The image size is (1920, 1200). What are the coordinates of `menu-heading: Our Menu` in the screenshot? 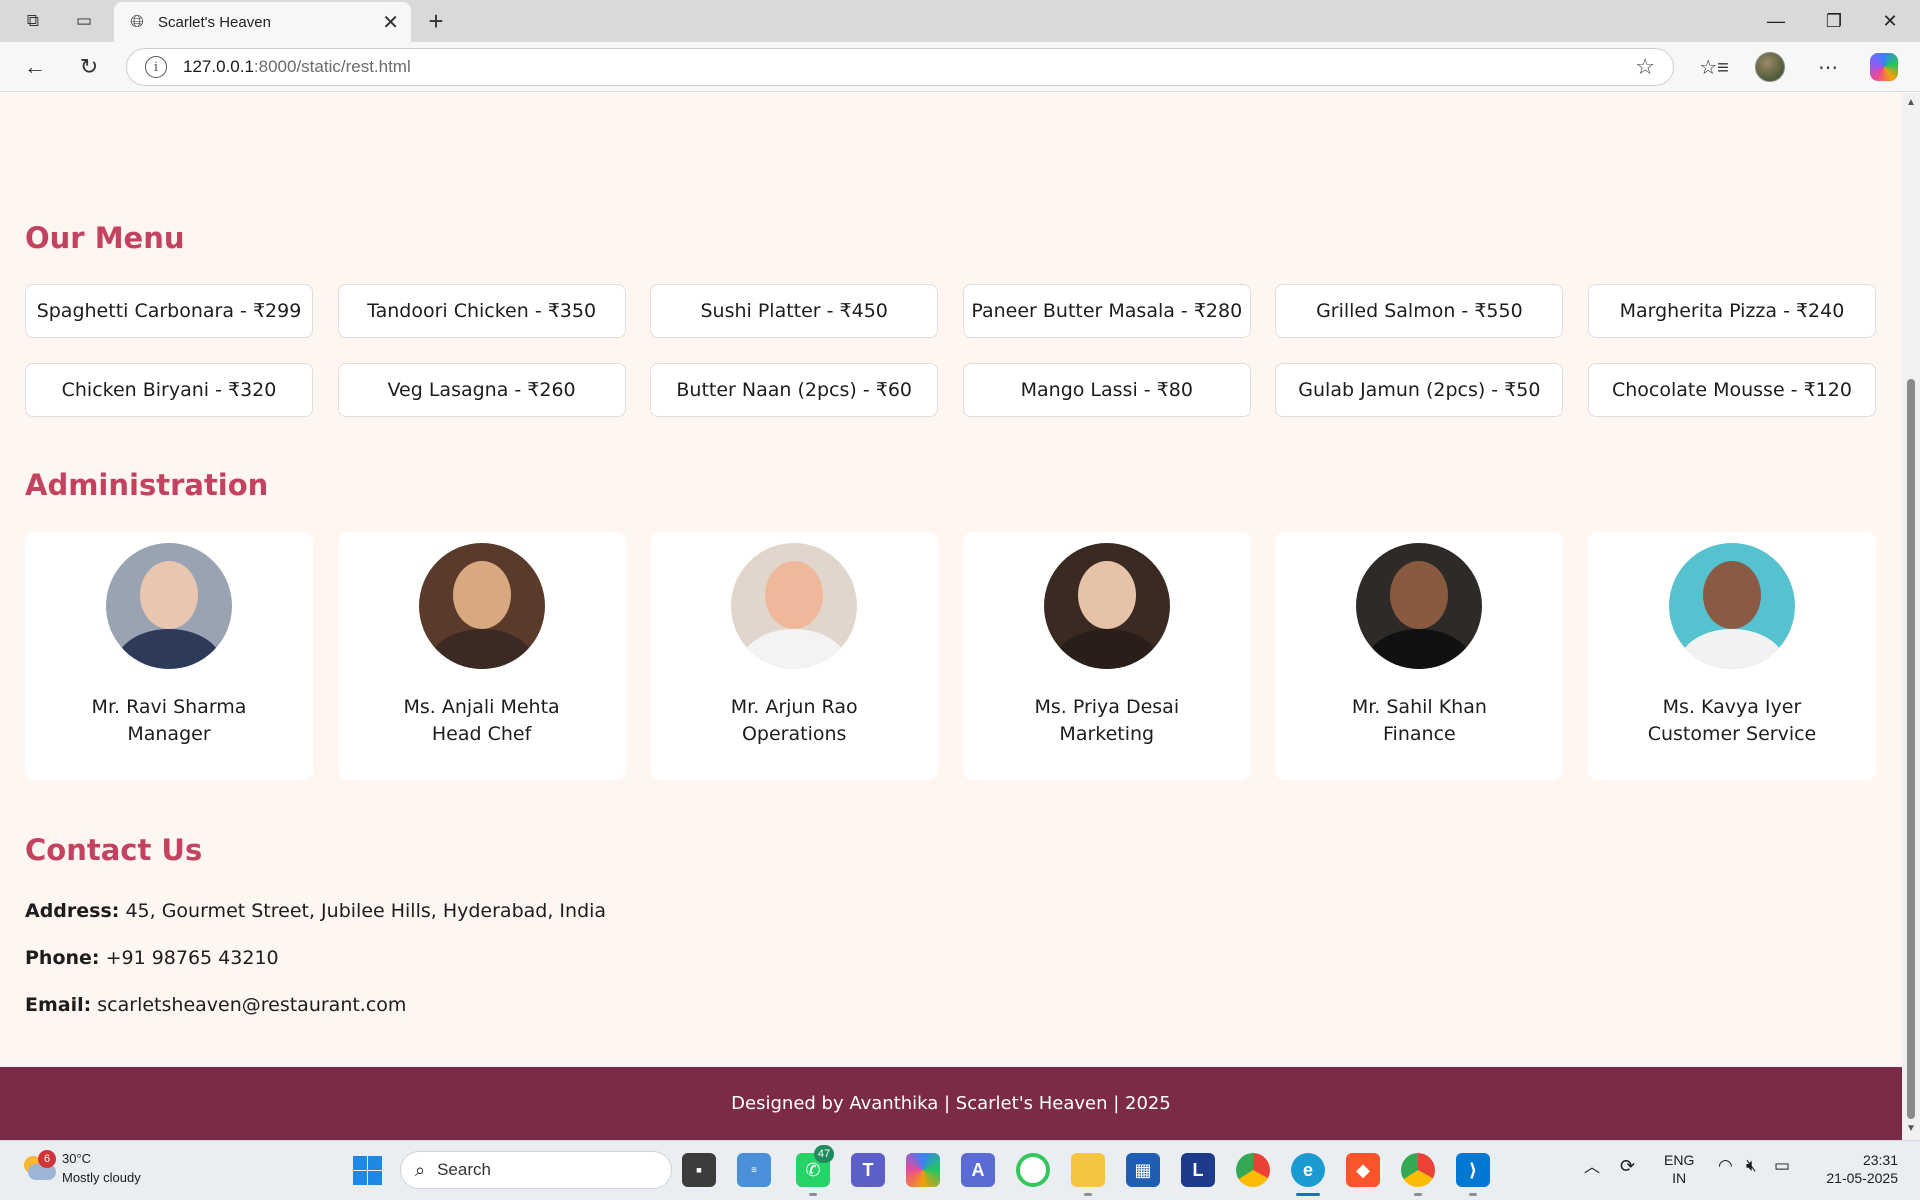 It's located at (105, 238).